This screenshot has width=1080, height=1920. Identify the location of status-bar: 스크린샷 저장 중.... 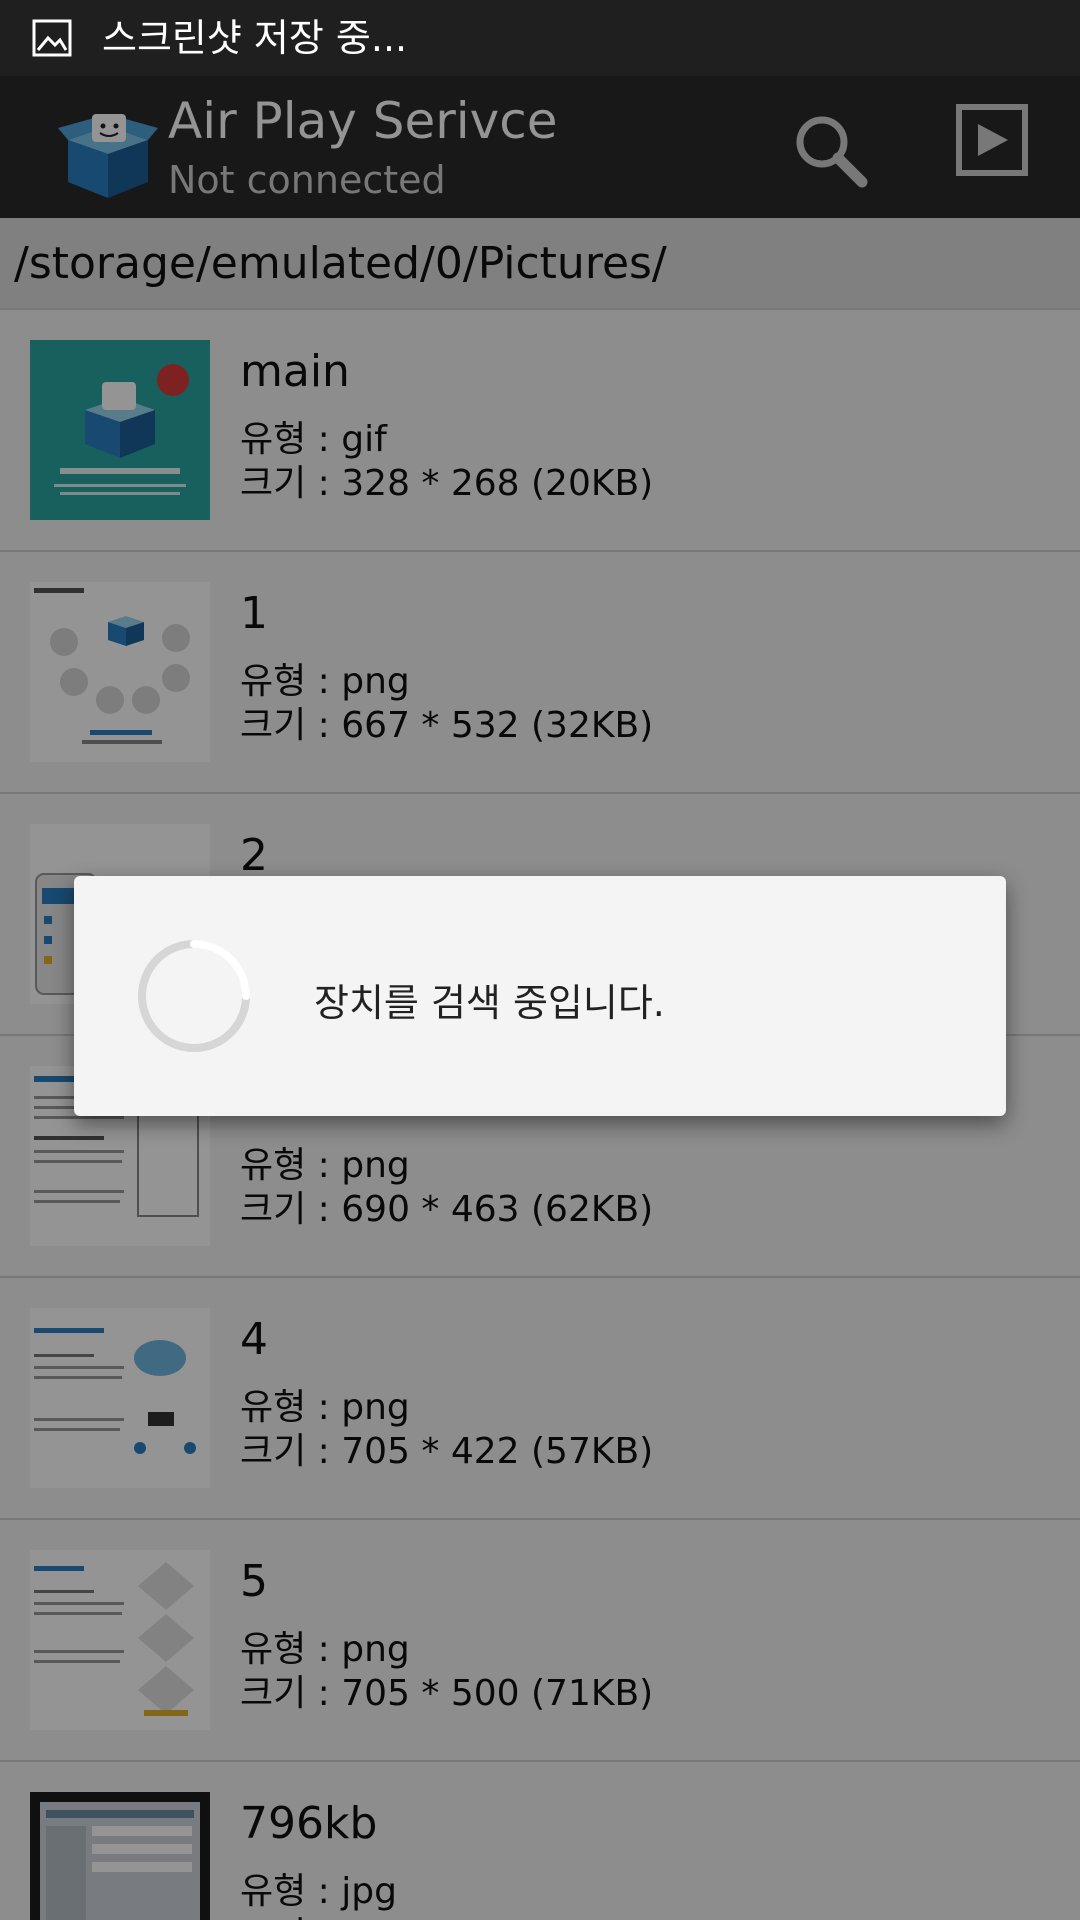
(540, 38).